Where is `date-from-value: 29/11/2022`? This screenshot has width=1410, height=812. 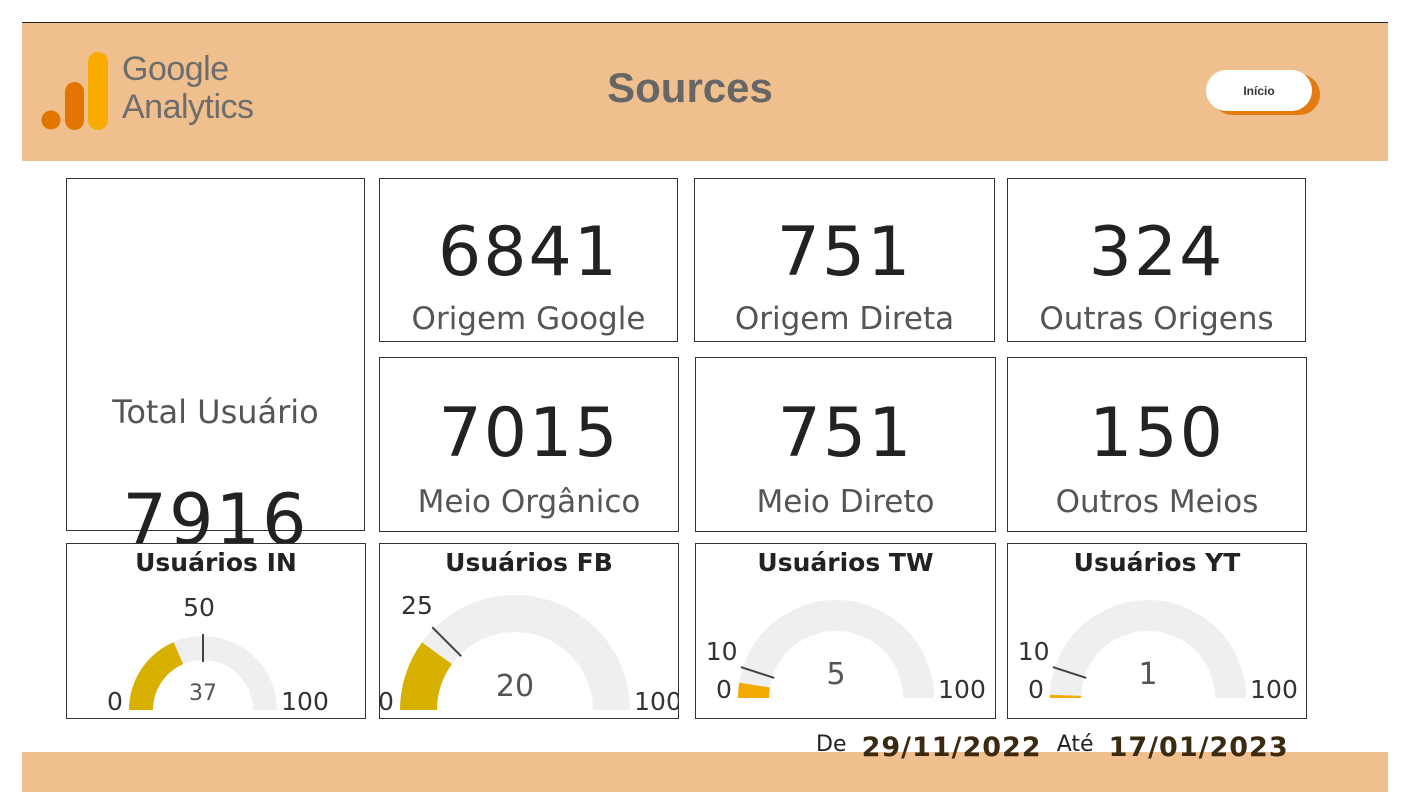 date-from-value: 29/11/2022 is located at coordinates (951, 747).